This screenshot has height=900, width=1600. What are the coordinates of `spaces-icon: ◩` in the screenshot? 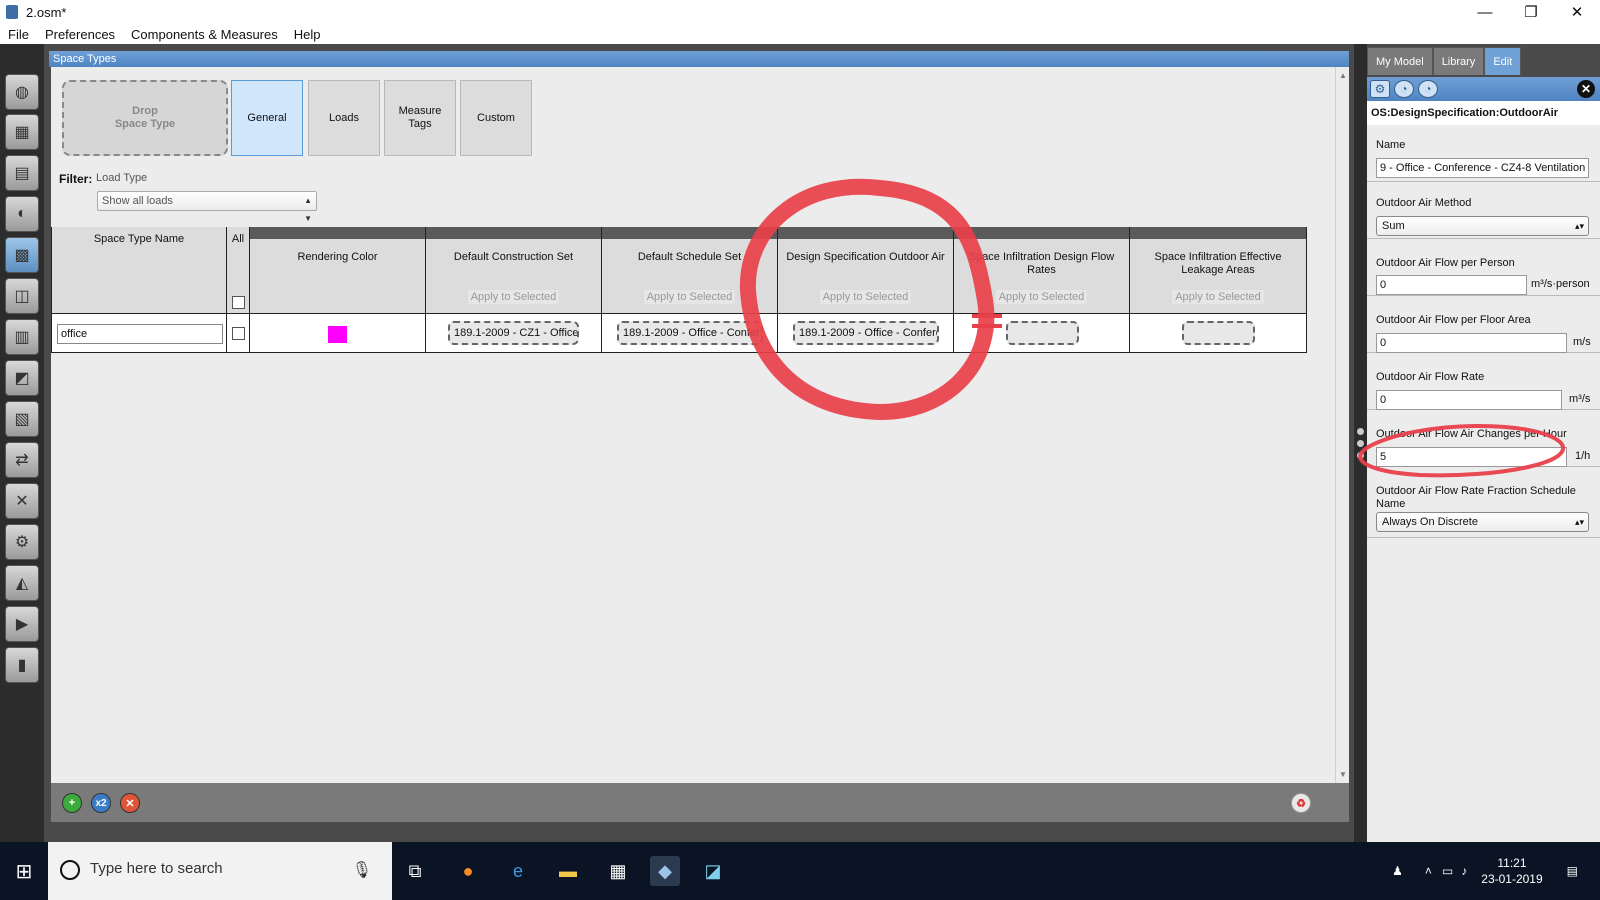 It's located at (22, 378).